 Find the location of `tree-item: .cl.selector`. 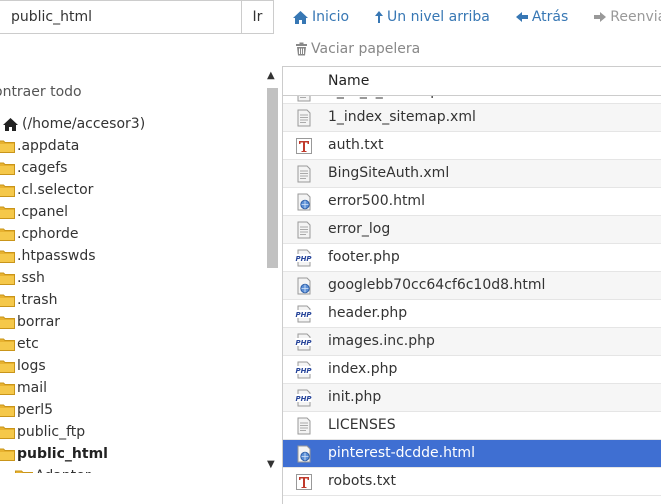

tree-item: .cl.selector is located at coordinates (131, 190).